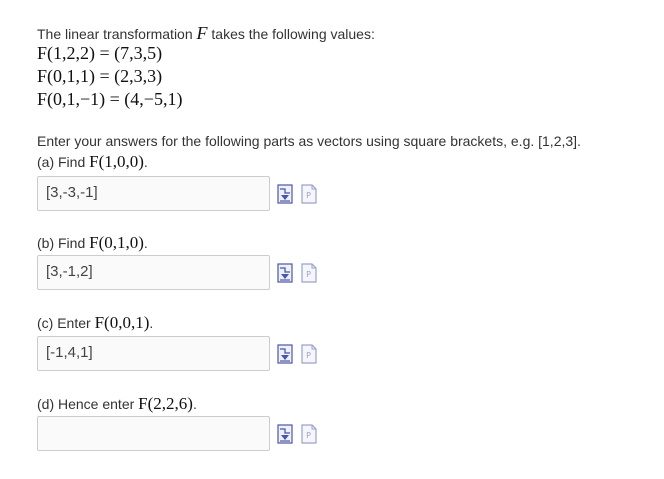 This screenshot has height=479, width=664. I want to click on intro-suffix: takes the following values:, so click(291, 34).